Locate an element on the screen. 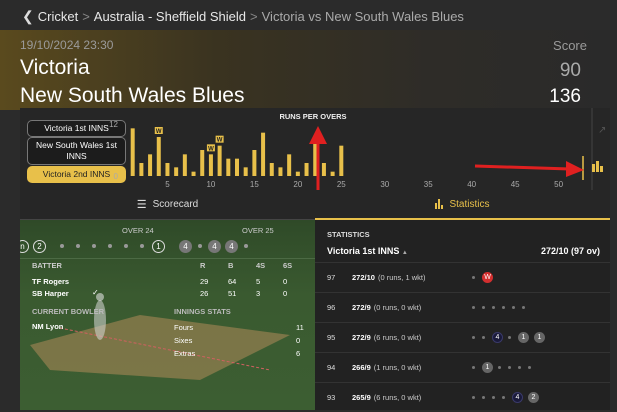 The width and height of the screenshot is (617, 412). stats-over-number: 95 is located at coordinates (331, 337).